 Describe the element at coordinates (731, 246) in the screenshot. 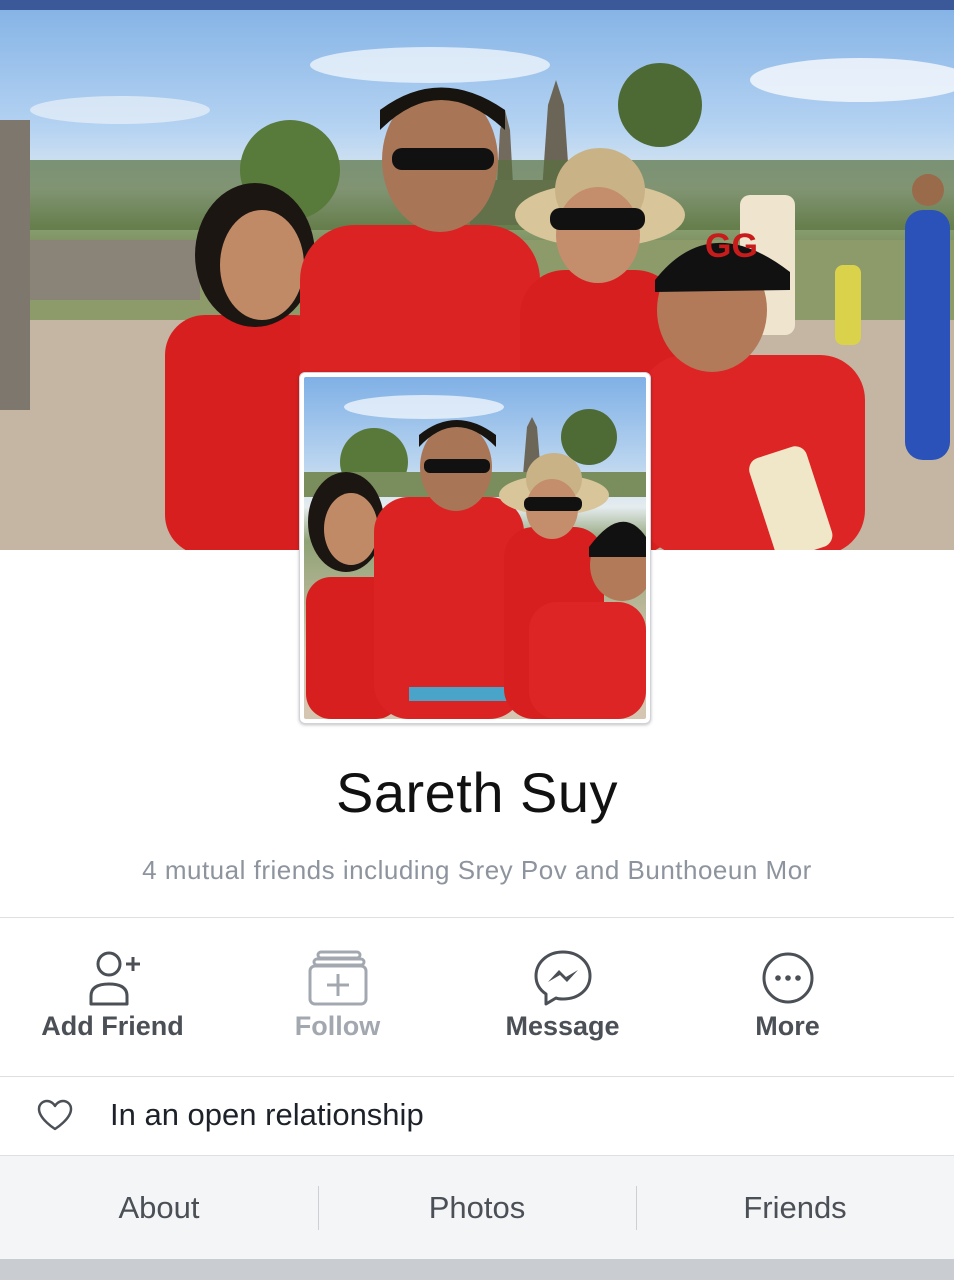

I see `svg-text: GG` at that location.